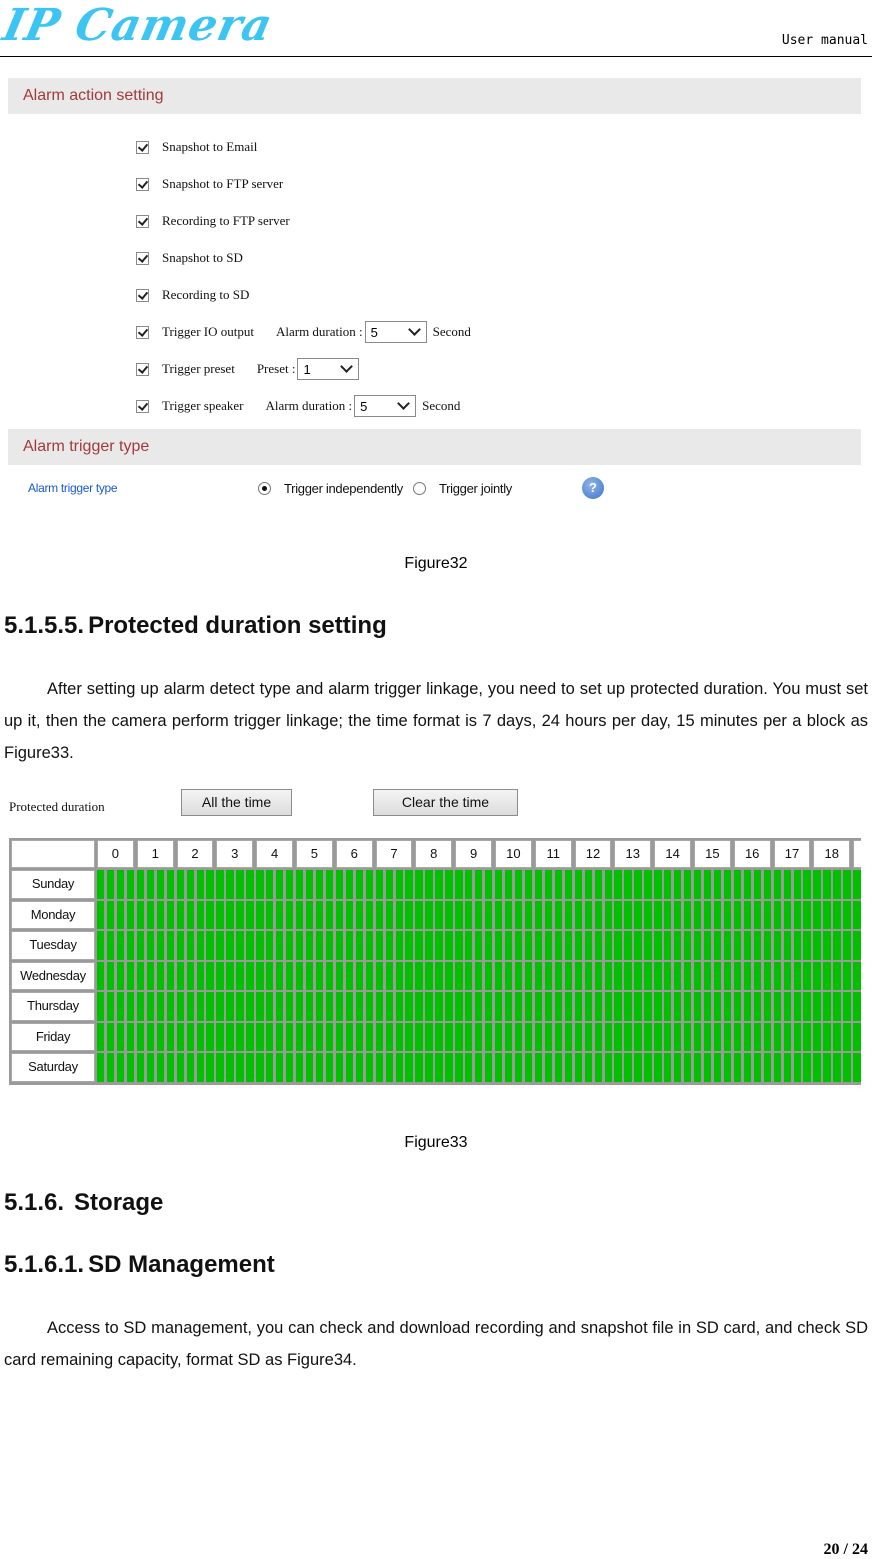 The image size is (872, 1559). Describe the element at coordinates (53, 1006) in the screenshot. I see `day-label-cell: Thursday` at that location.